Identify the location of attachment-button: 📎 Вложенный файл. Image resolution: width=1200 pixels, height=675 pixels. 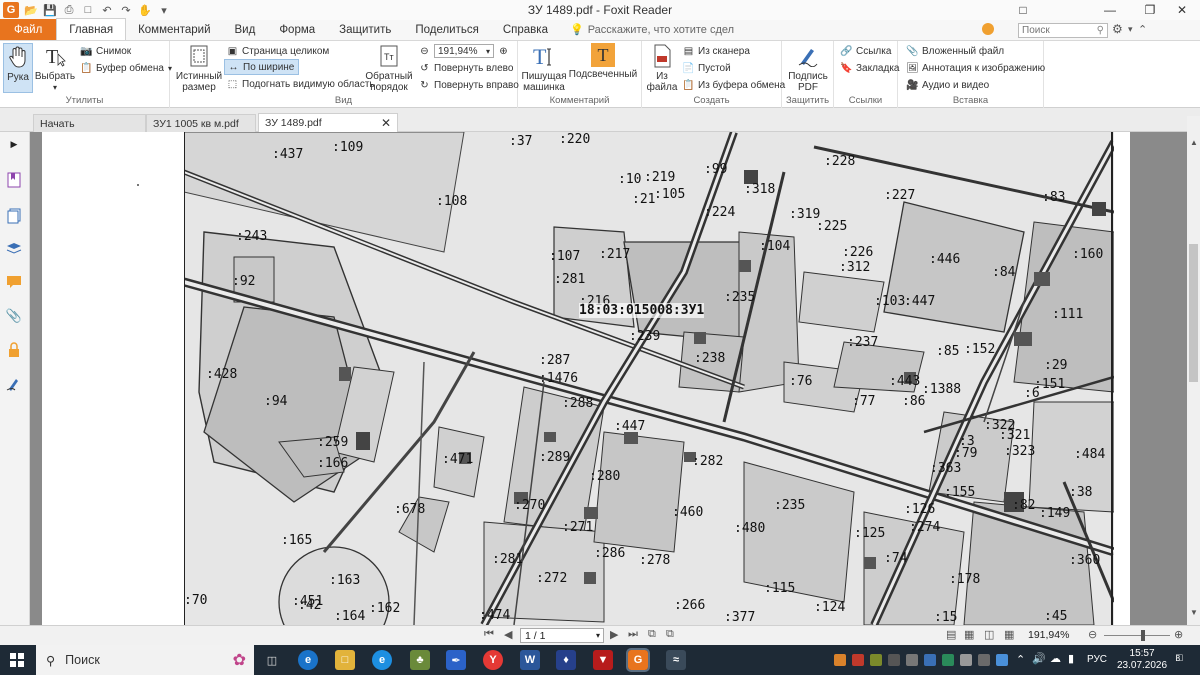
(955, 51).